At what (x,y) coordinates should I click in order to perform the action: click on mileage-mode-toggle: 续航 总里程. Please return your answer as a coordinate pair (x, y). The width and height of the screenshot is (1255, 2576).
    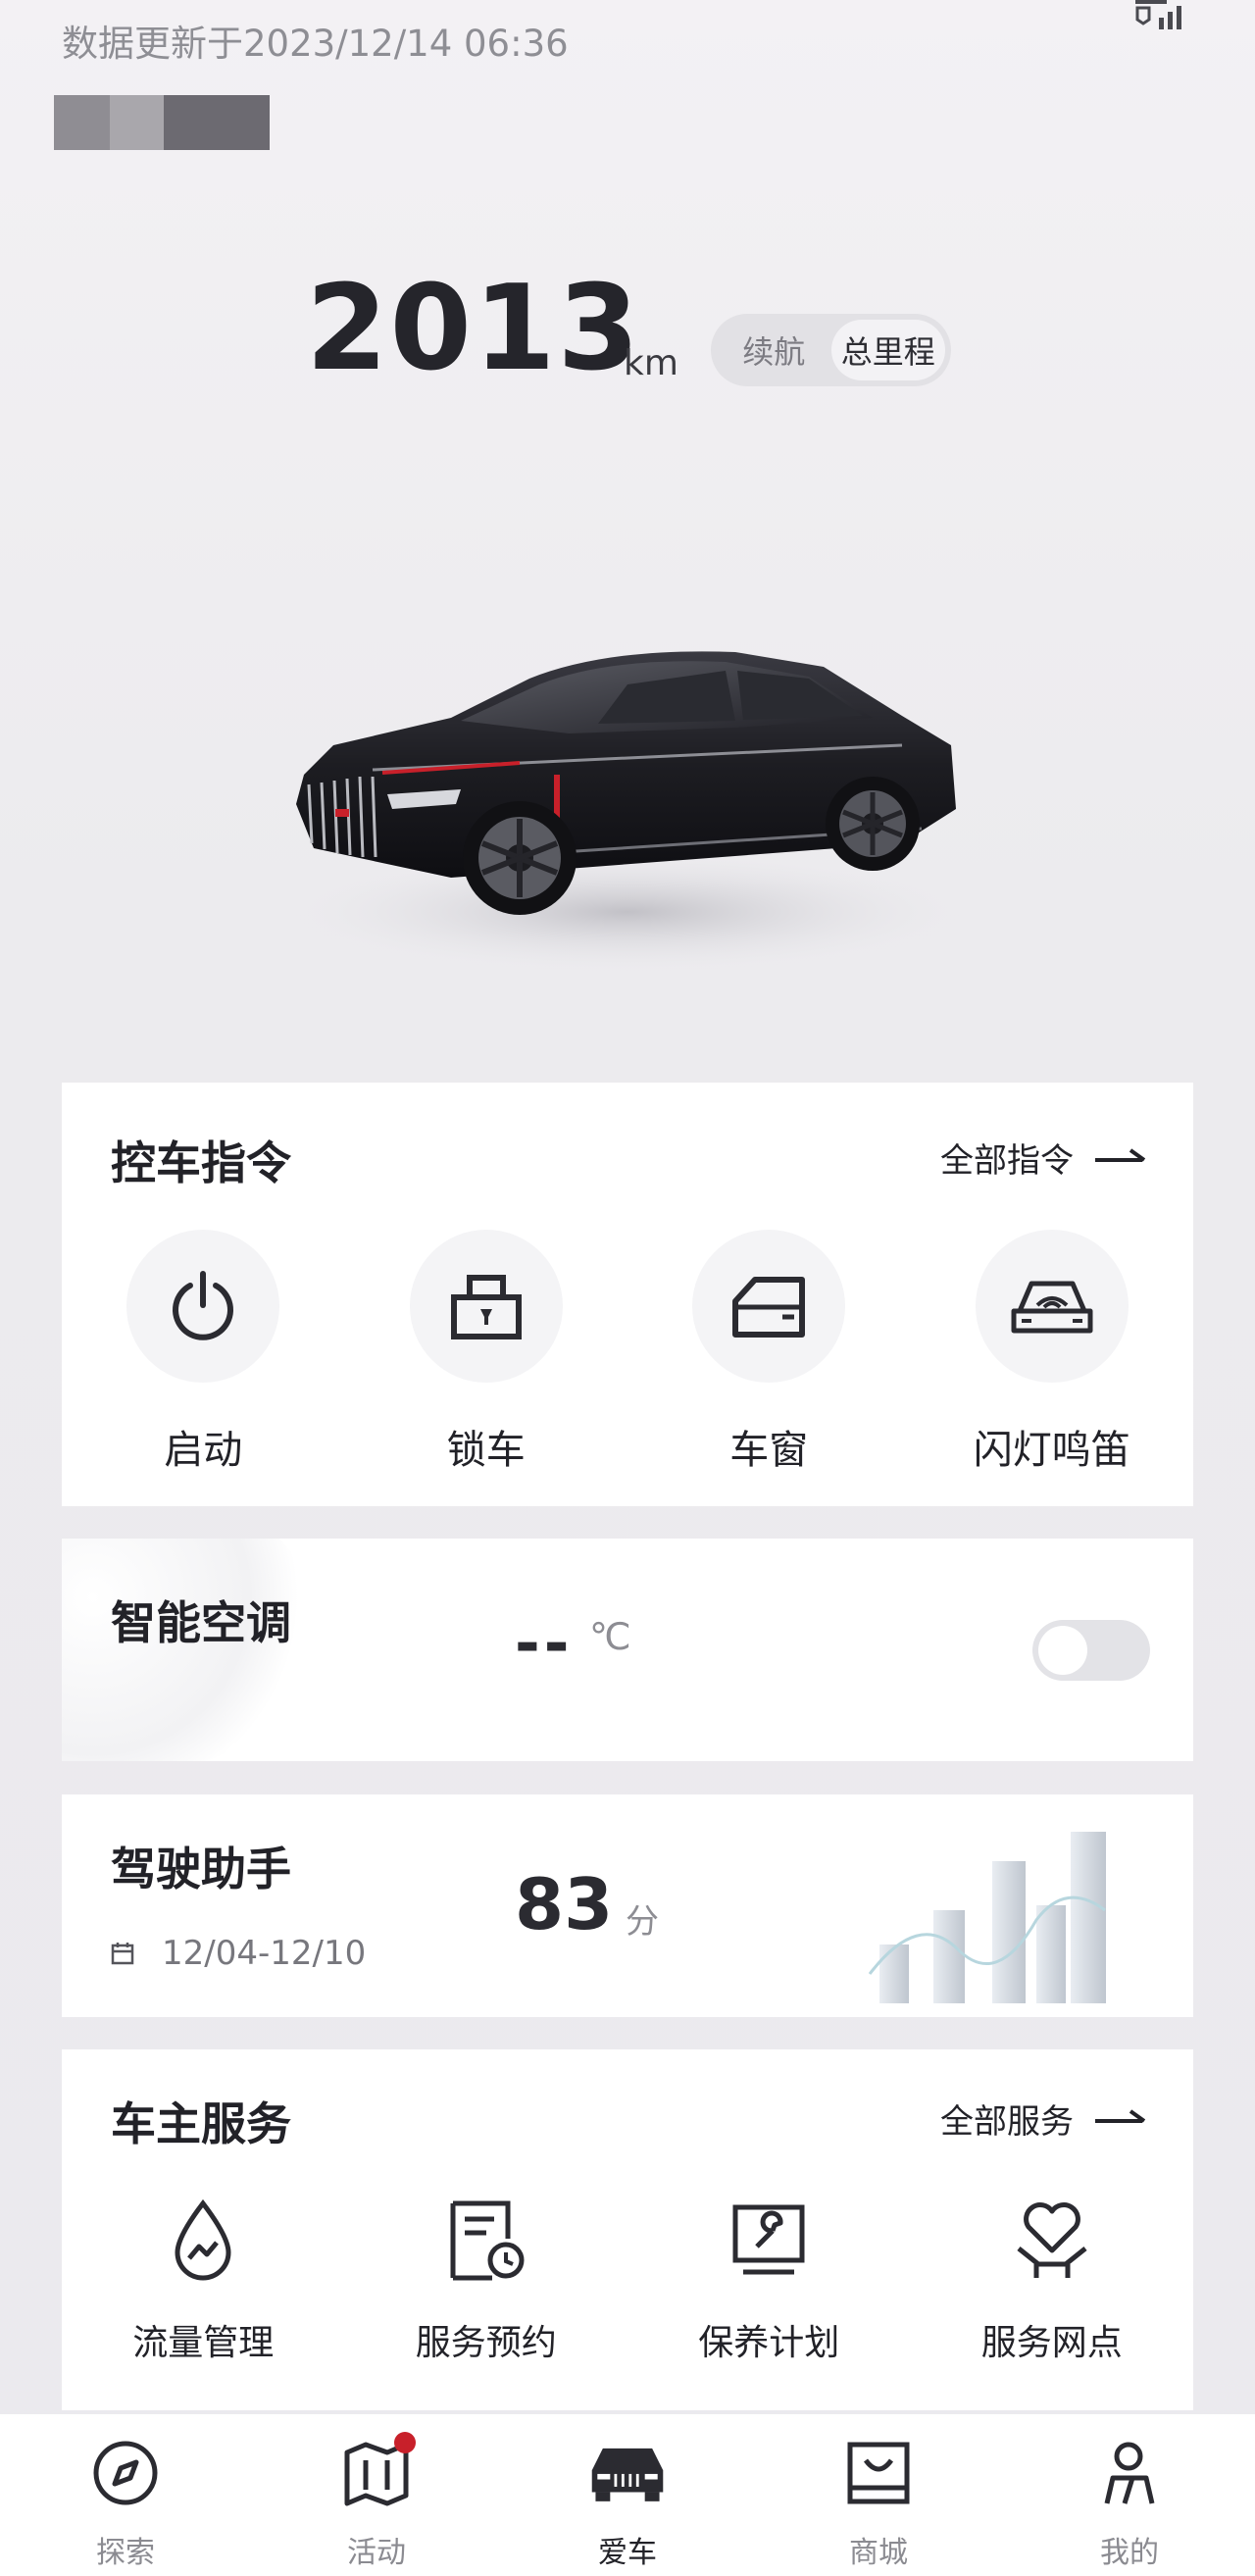
    Looking at the image, I should click on (831, 350).